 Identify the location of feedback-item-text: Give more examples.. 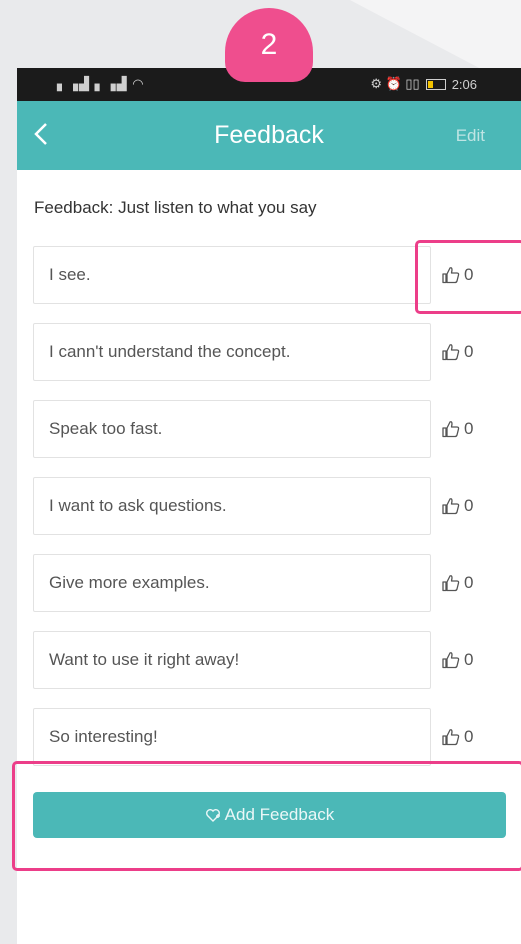
(129, 582).